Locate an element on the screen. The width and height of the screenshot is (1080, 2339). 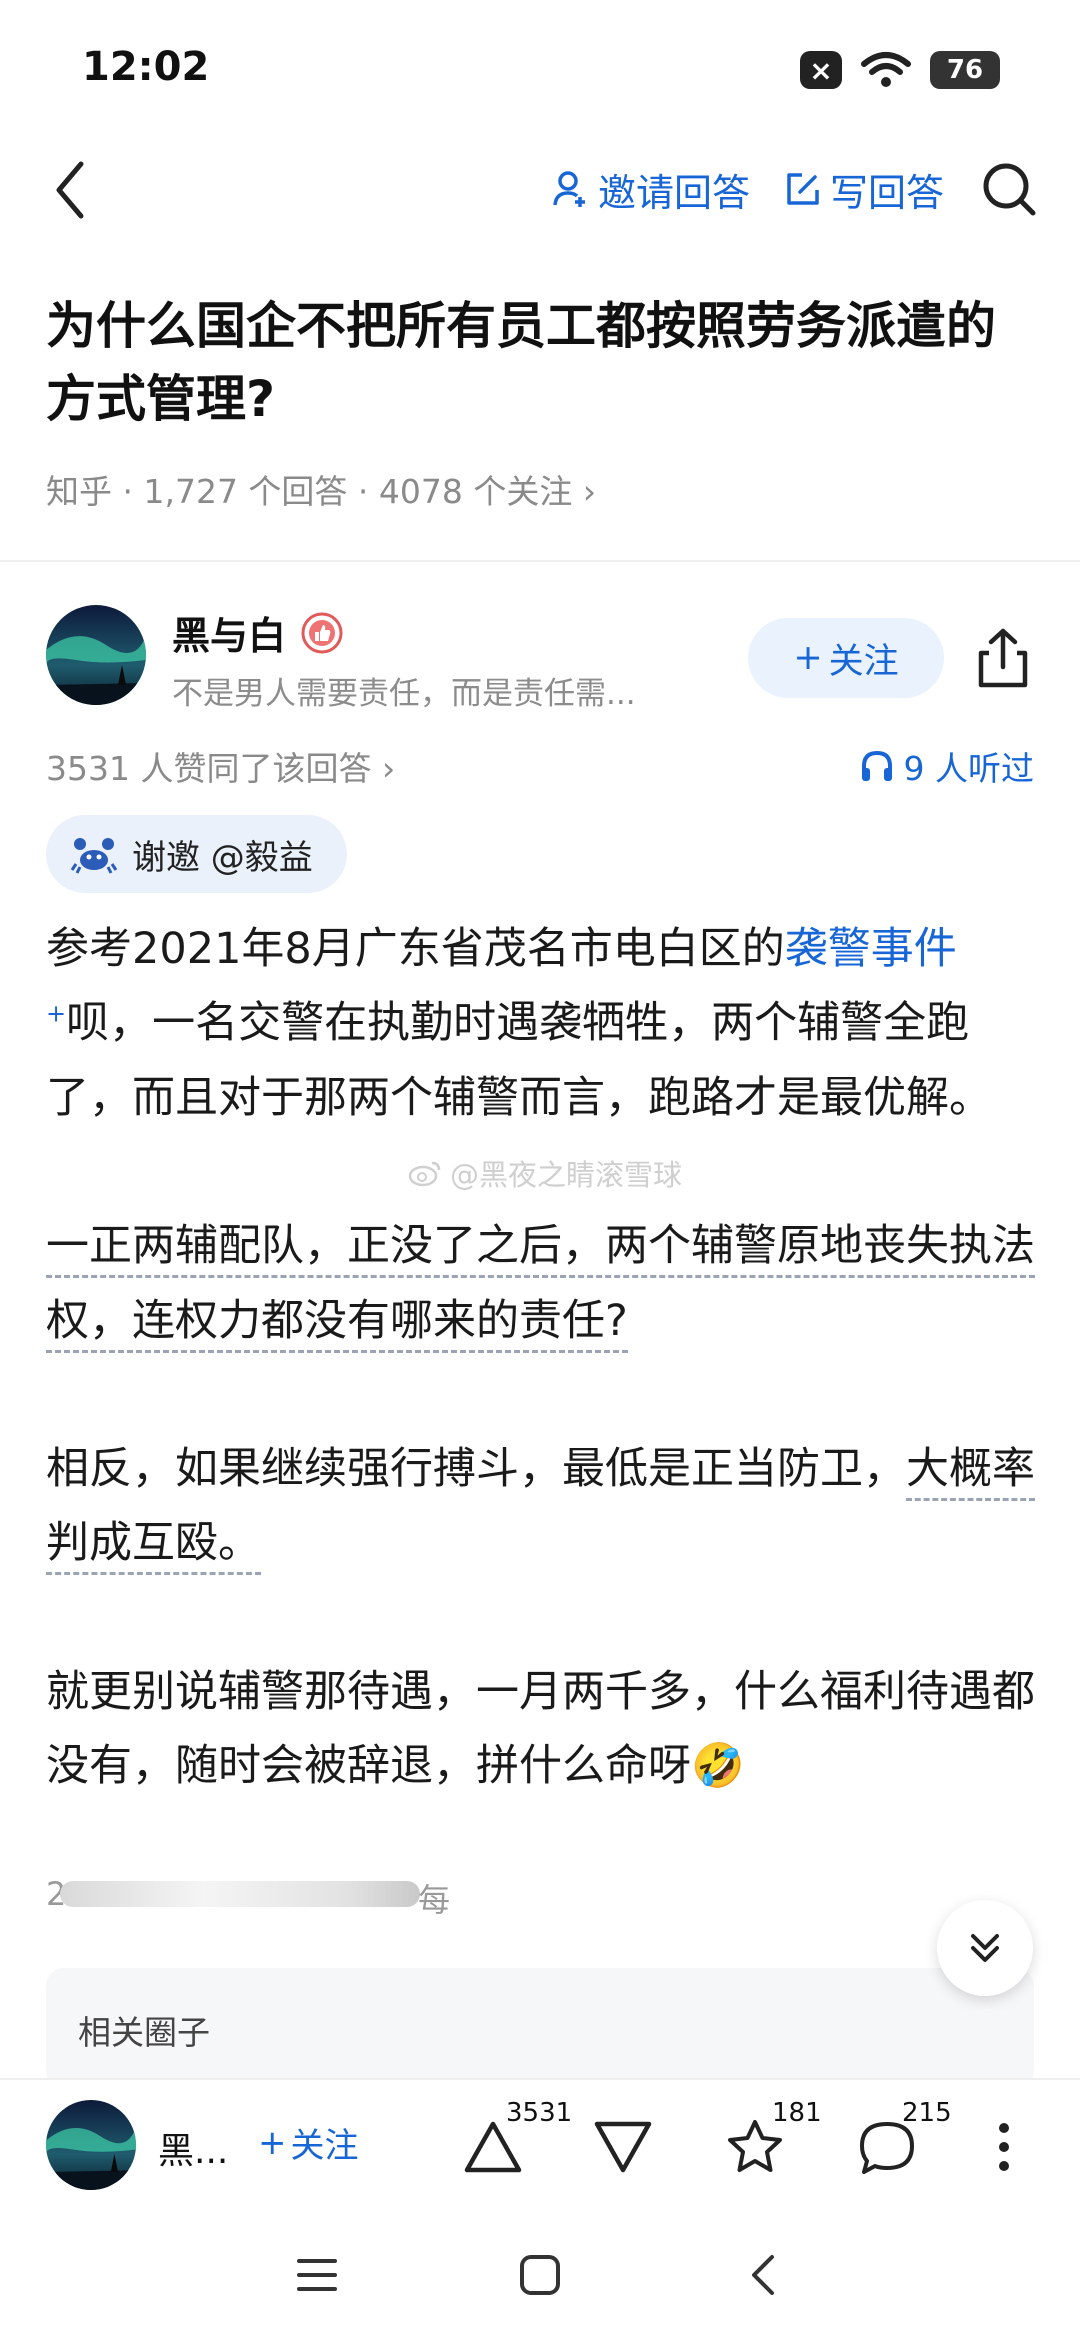
share-button is located at coordinates (1003, 658).